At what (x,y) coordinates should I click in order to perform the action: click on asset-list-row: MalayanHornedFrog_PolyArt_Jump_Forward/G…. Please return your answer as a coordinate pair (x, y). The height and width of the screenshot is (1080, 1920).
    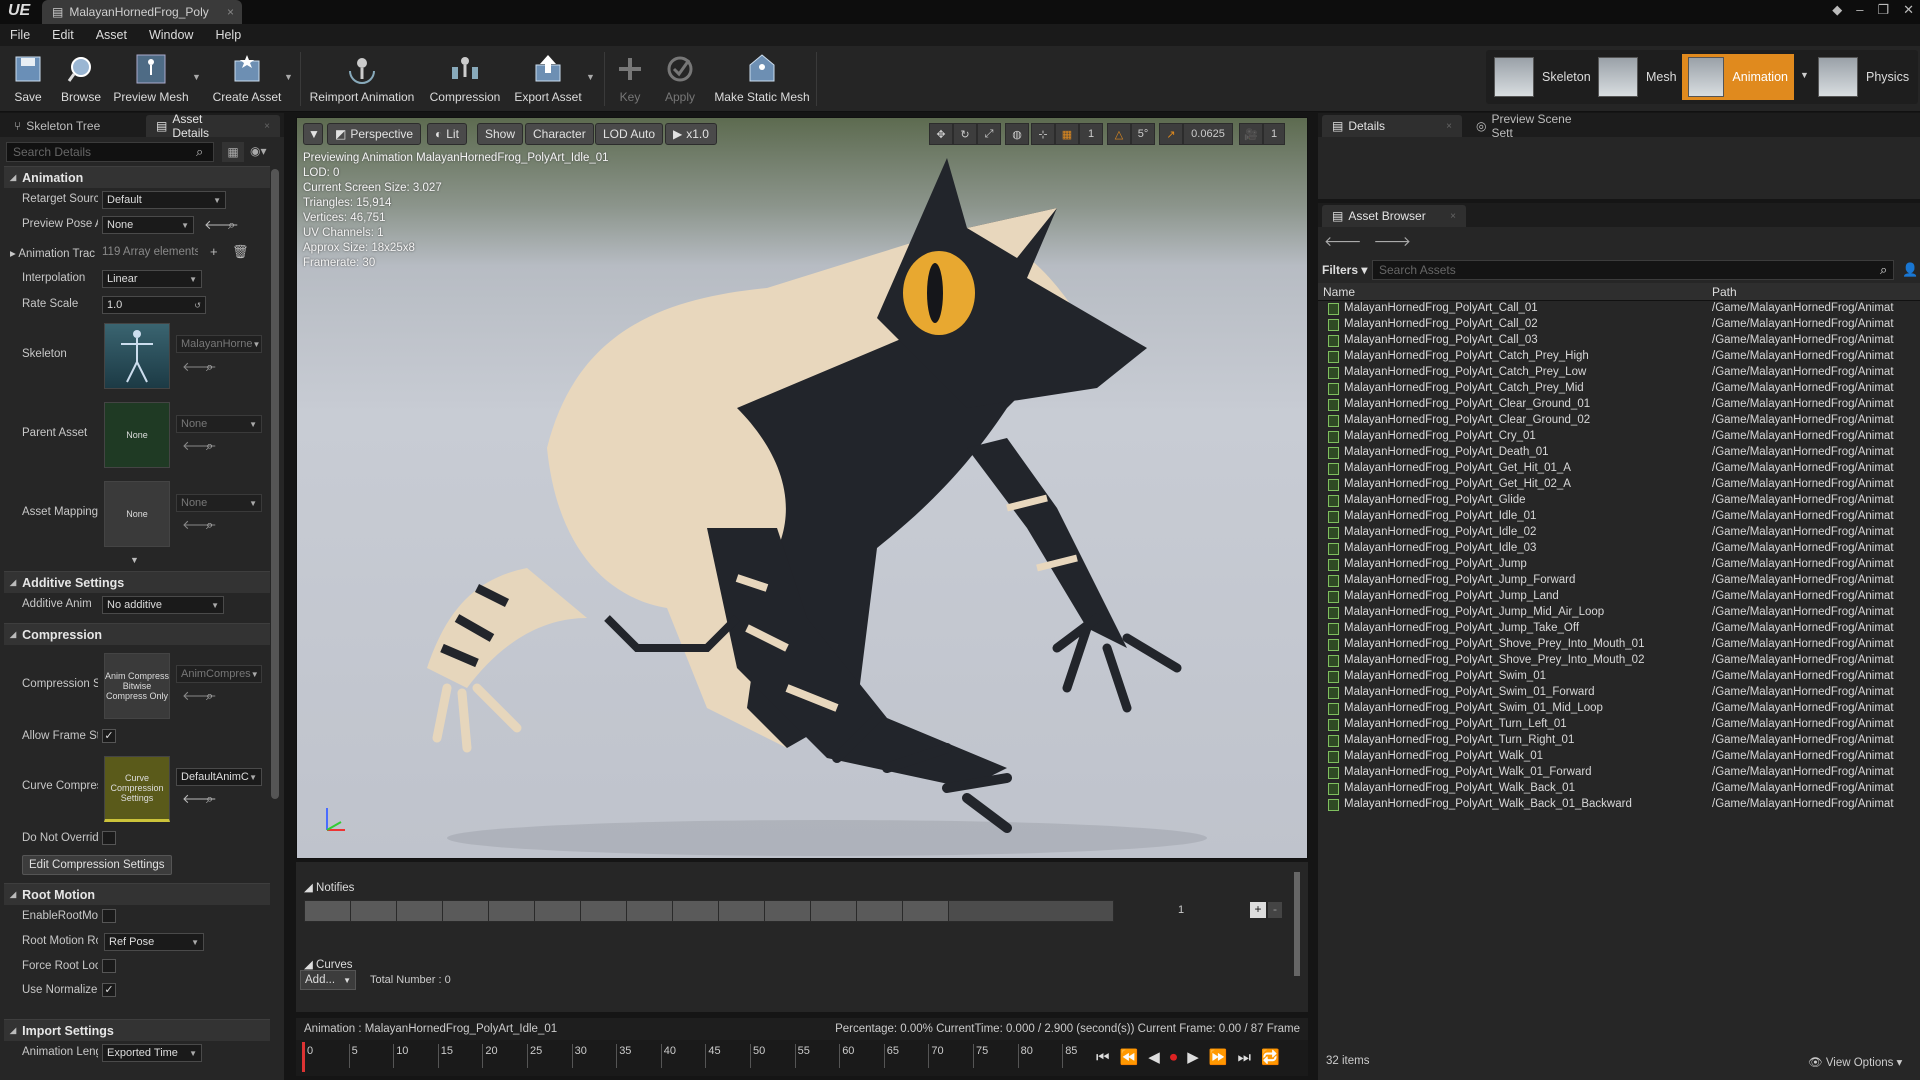
    Looking at the image, I should click on (1618, 581).